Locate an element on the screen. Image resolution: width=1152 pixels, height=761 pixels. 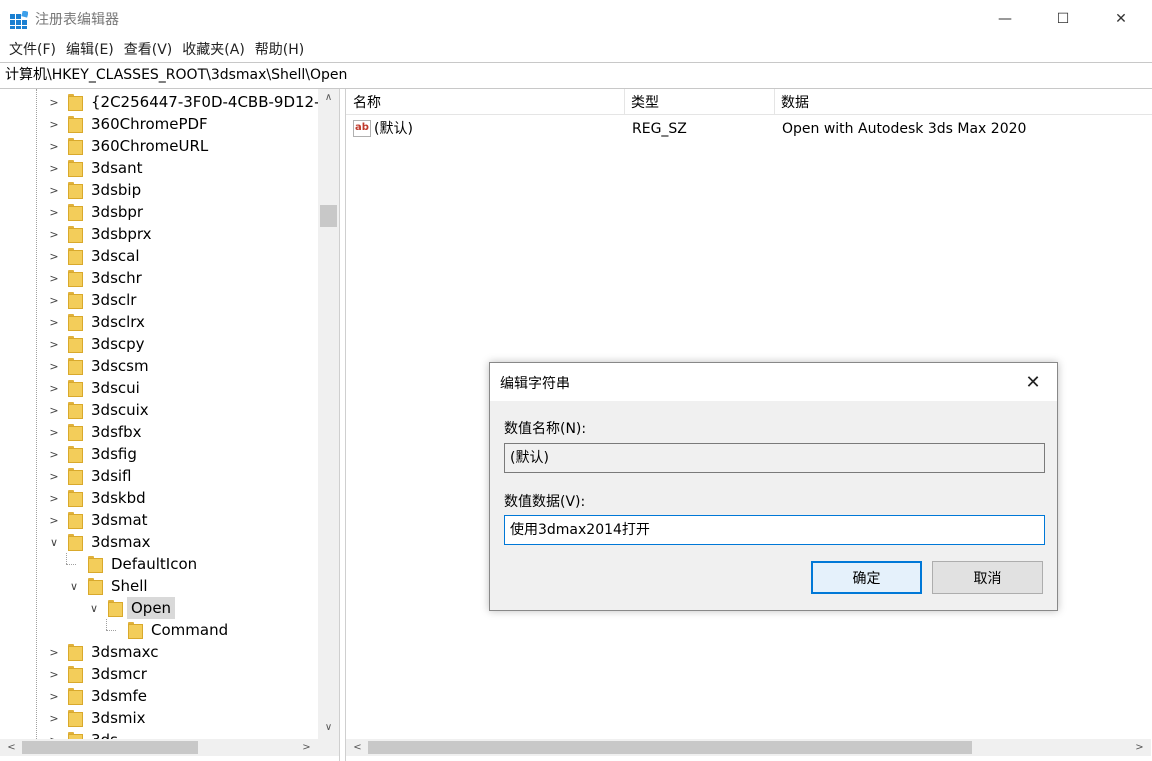
cancel-button: 取消 is located at coordinates (987, 577).